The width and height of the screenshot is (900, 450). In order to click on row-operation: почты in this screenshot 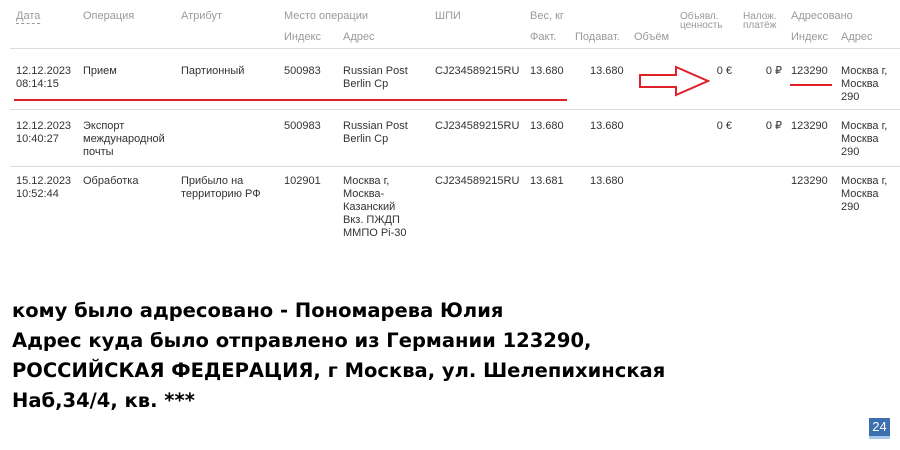, I will do `click(98, 152)`.